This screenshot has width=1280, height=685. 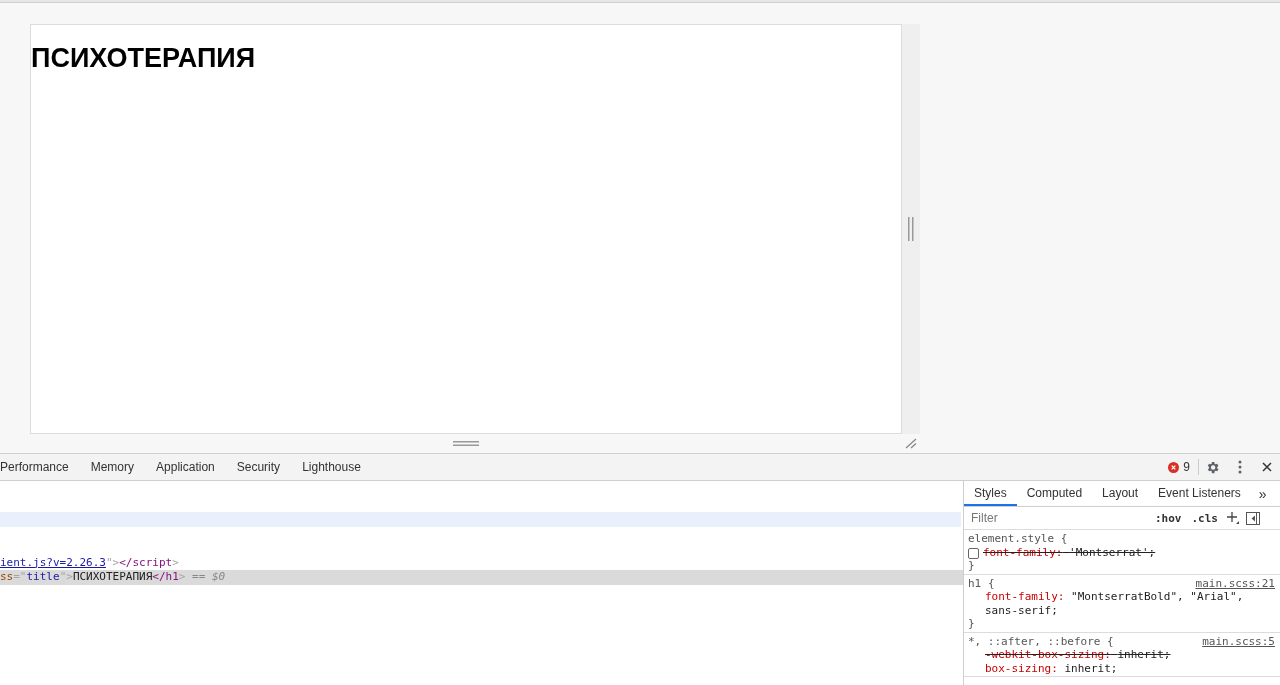 I want to click on error-icon, so click(x=1174, y=467).